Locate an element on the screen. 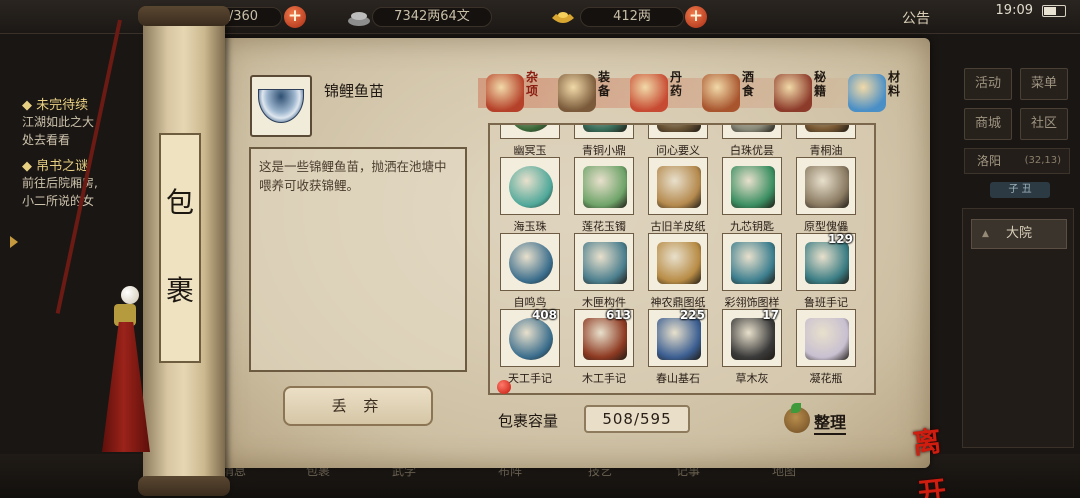 This screenshot has width=1080, height=498. add-stamina-button: + is located at coordinates (295, 17).